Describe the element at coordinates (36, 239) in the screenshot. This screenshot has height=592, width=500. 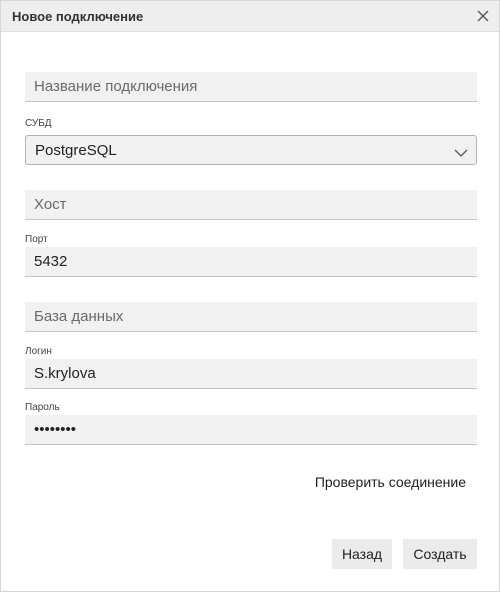
I see `port-label: Порт` at that location.